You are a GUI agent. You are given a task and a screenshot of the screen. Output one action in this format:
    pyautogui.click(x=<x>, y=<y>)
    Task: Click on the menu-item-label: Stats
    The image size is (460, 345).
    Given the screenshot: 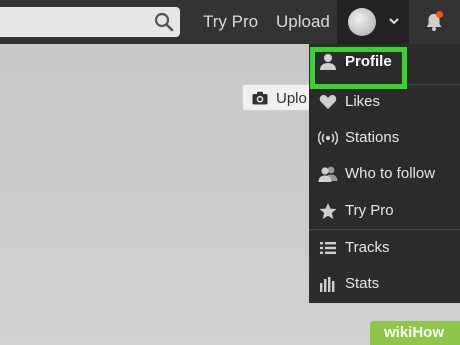 What is the action you would take?
    pyautogui.click(x=362, y=283)
    